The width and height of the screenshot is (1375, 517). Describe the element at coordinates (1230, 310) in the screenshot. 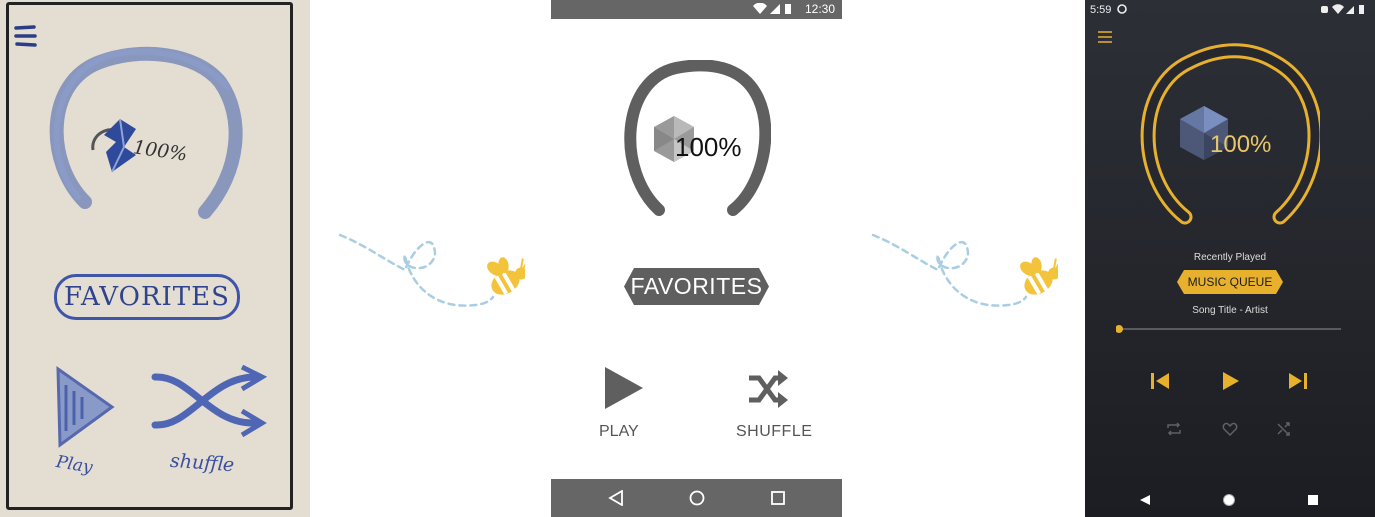

I see `song-title-label: Song Title - Artist` at that location.